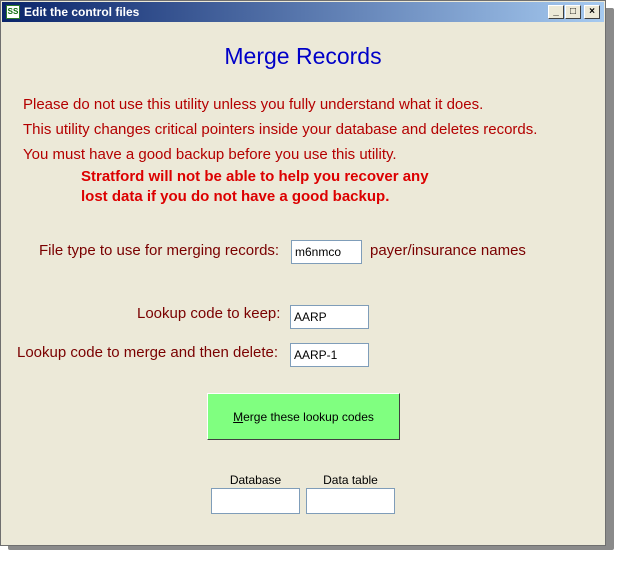  I want to click on database-field, so click(255, 501).